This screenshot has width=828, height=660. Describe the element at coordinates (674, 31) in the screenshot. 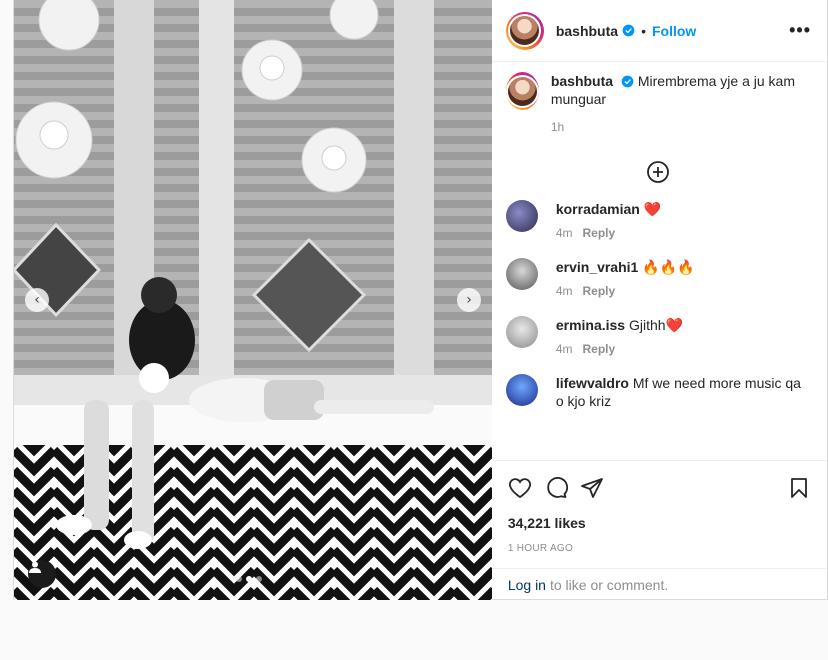

I see `follow-button: Follow` at that location.